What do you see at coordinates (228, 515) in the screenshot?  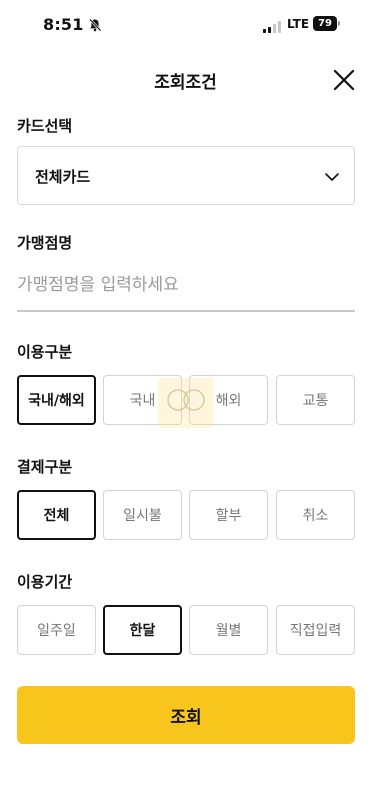 I see `payment-option-installment: 할부` at bounding box center [228, 515].